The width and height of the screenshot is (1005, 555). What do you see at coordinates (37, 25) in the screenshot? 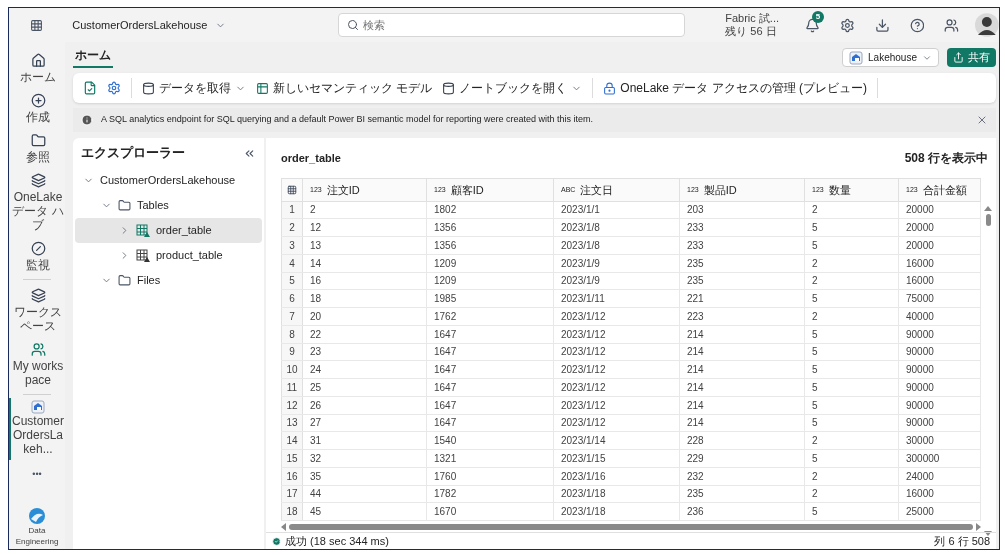
I see `app-launcher-icon` at bounding box center [37, 25].